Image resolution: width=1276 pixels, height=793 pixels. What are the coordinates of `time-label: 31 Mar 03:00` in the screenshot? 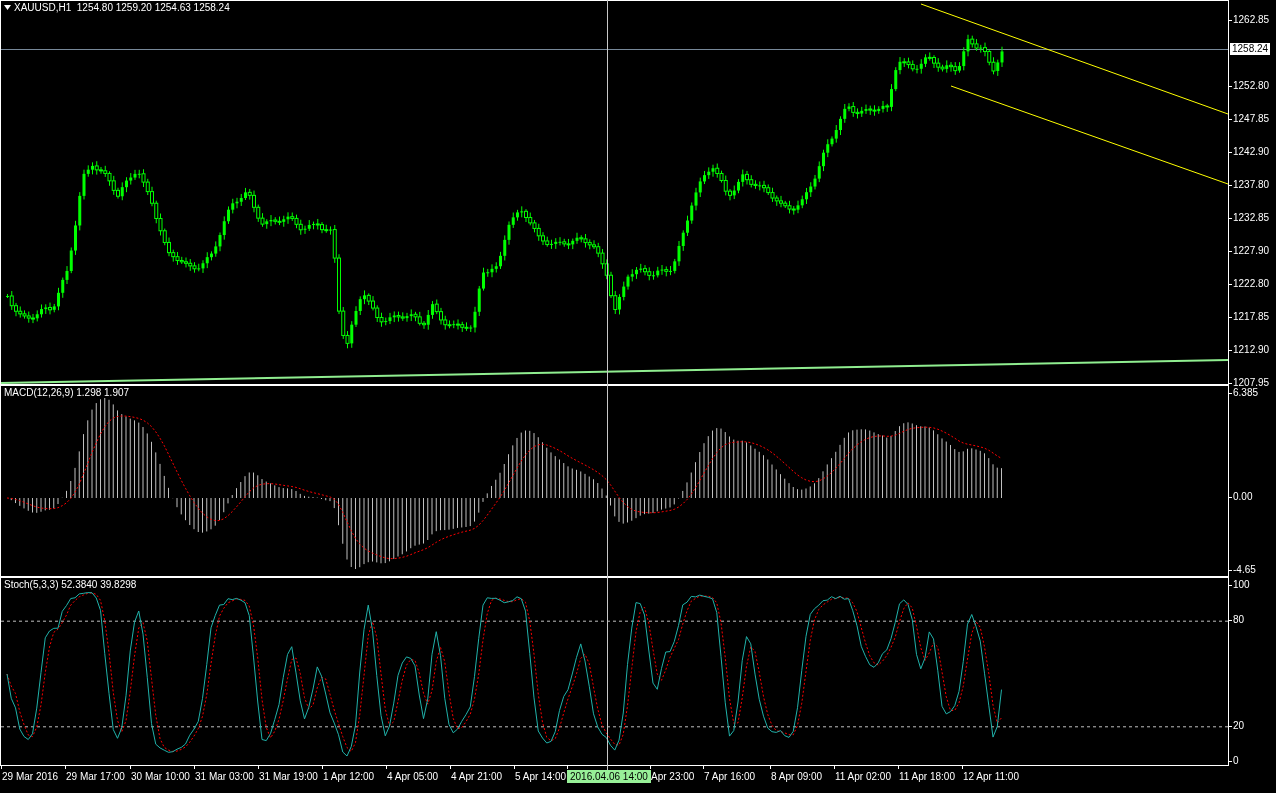 It's located at (224, 776).